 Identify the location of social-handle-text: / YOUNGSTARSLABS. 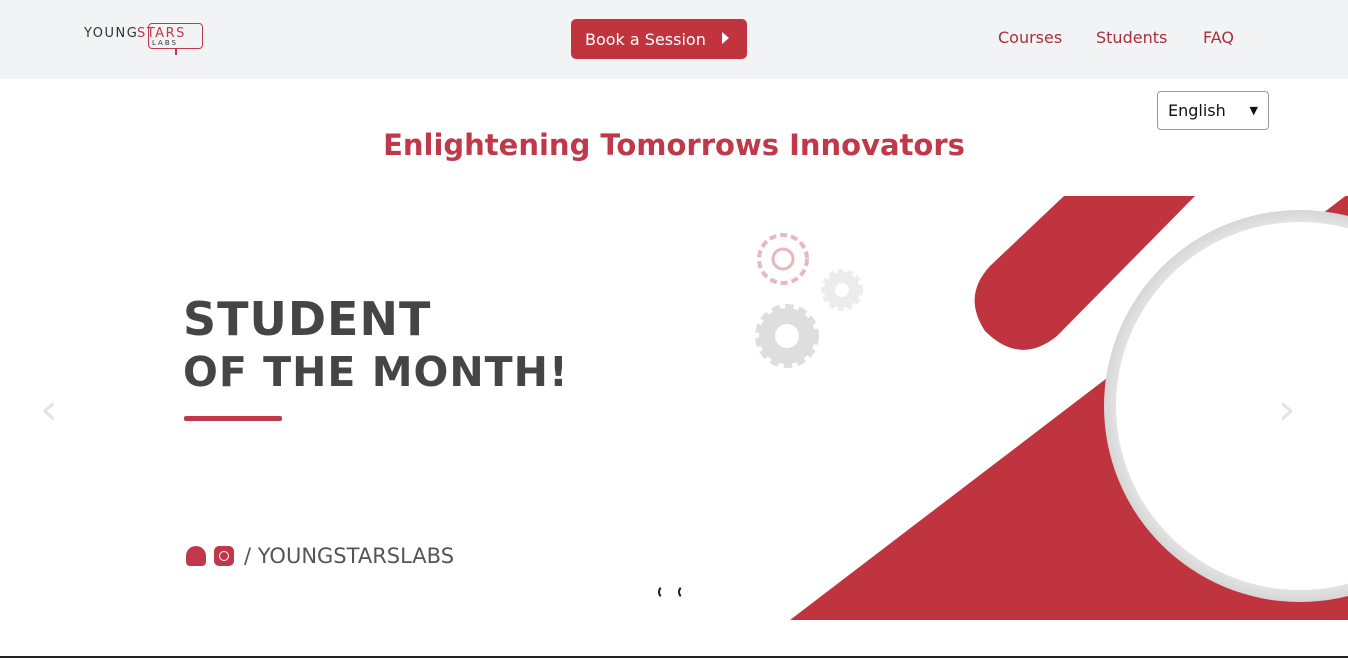
(349, 556).